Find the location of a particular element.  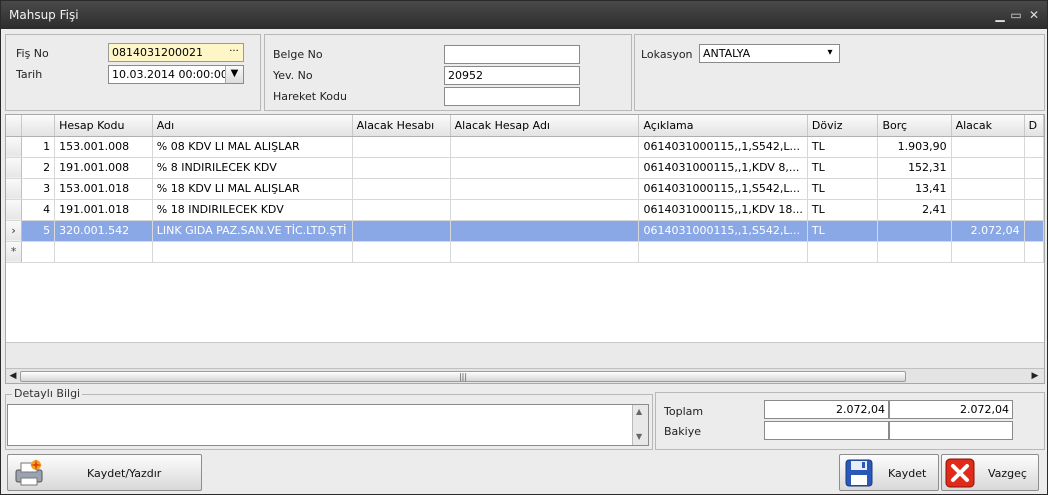

save-print-button: Kaydet/Yazdır is located at coordinates (104, 472).